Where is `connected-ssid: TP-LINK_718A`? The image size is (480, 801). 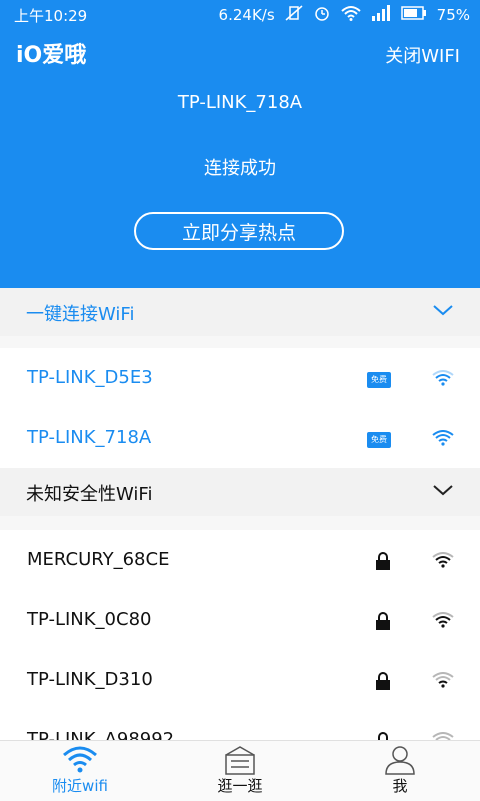
connected-ssid: TP-LINK_718A is located at coordinates (240, 102).